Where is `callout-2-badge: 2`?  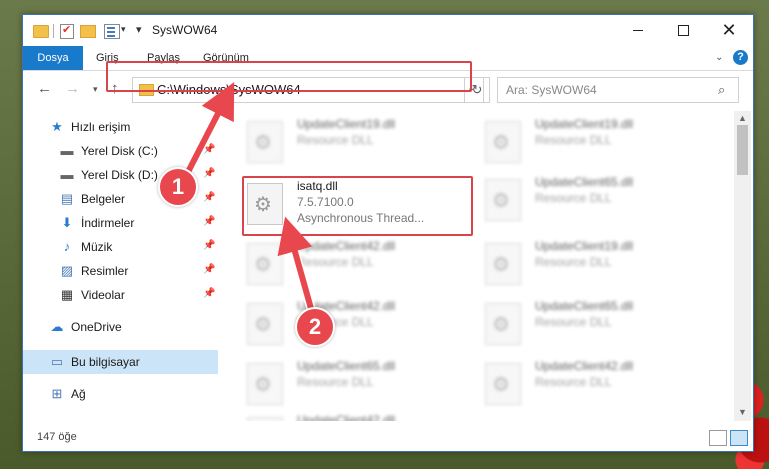
callout-2-badge: 2 is located at coordinates (315, 327).